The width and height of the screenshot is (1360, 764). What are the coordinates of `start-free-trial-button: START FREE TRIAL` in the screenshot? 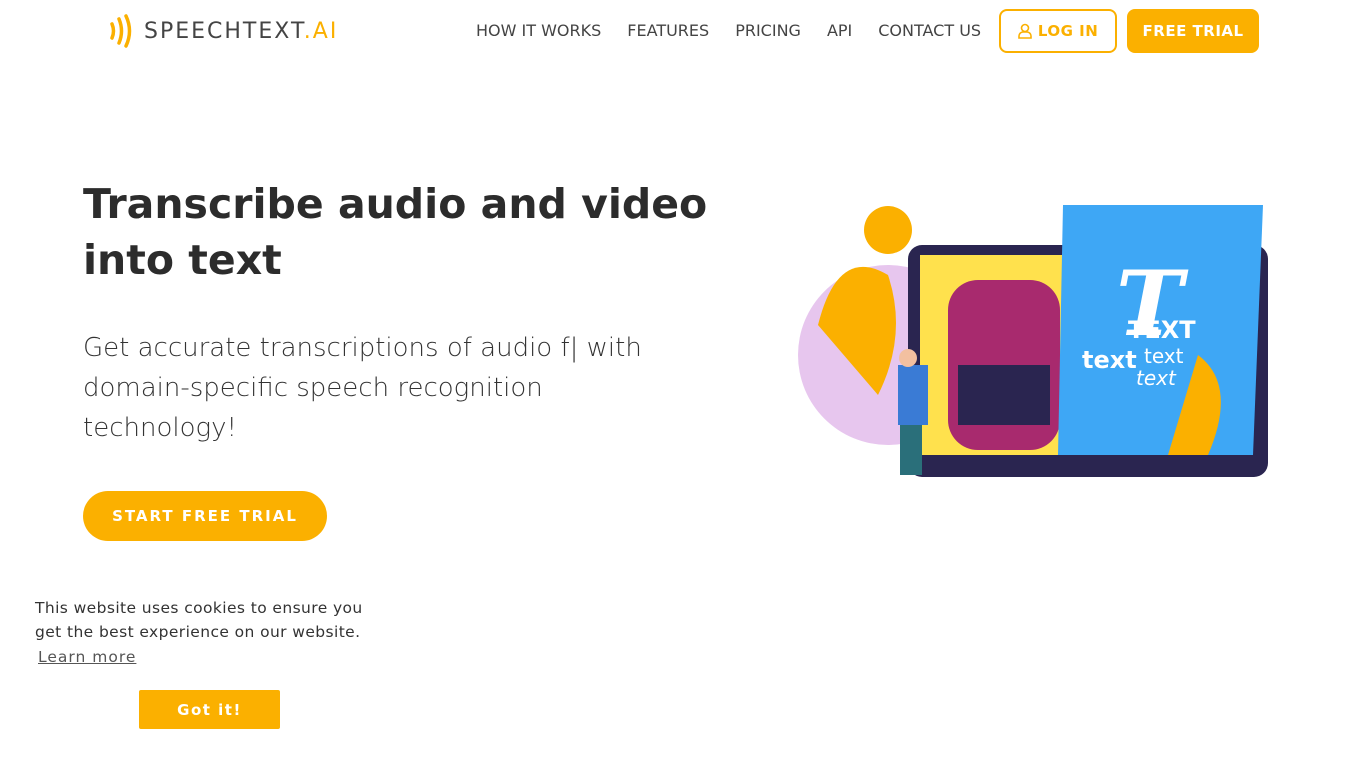 It's located at (205, 516).